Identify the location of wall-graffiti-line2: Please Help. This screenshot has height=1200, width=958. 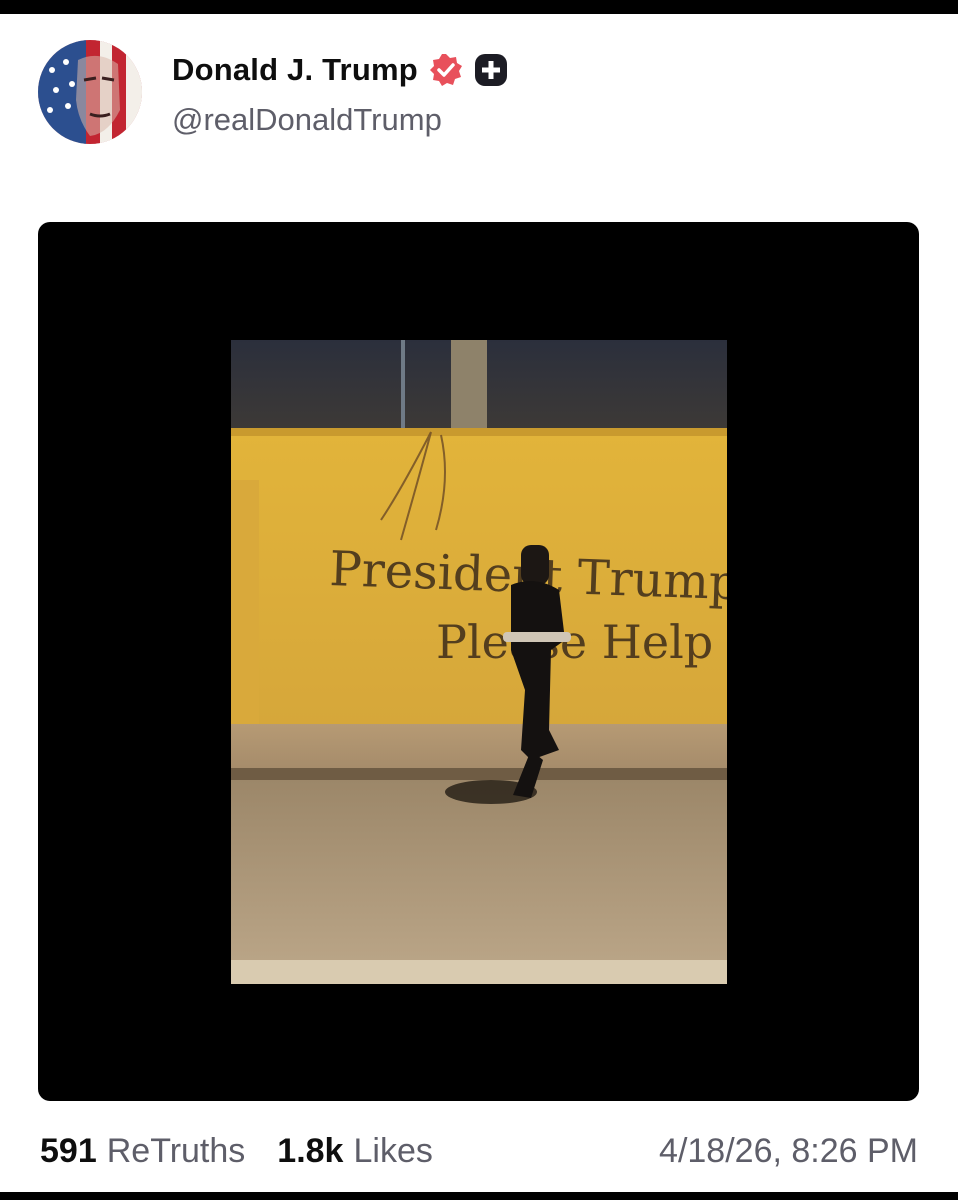
(574, 642).